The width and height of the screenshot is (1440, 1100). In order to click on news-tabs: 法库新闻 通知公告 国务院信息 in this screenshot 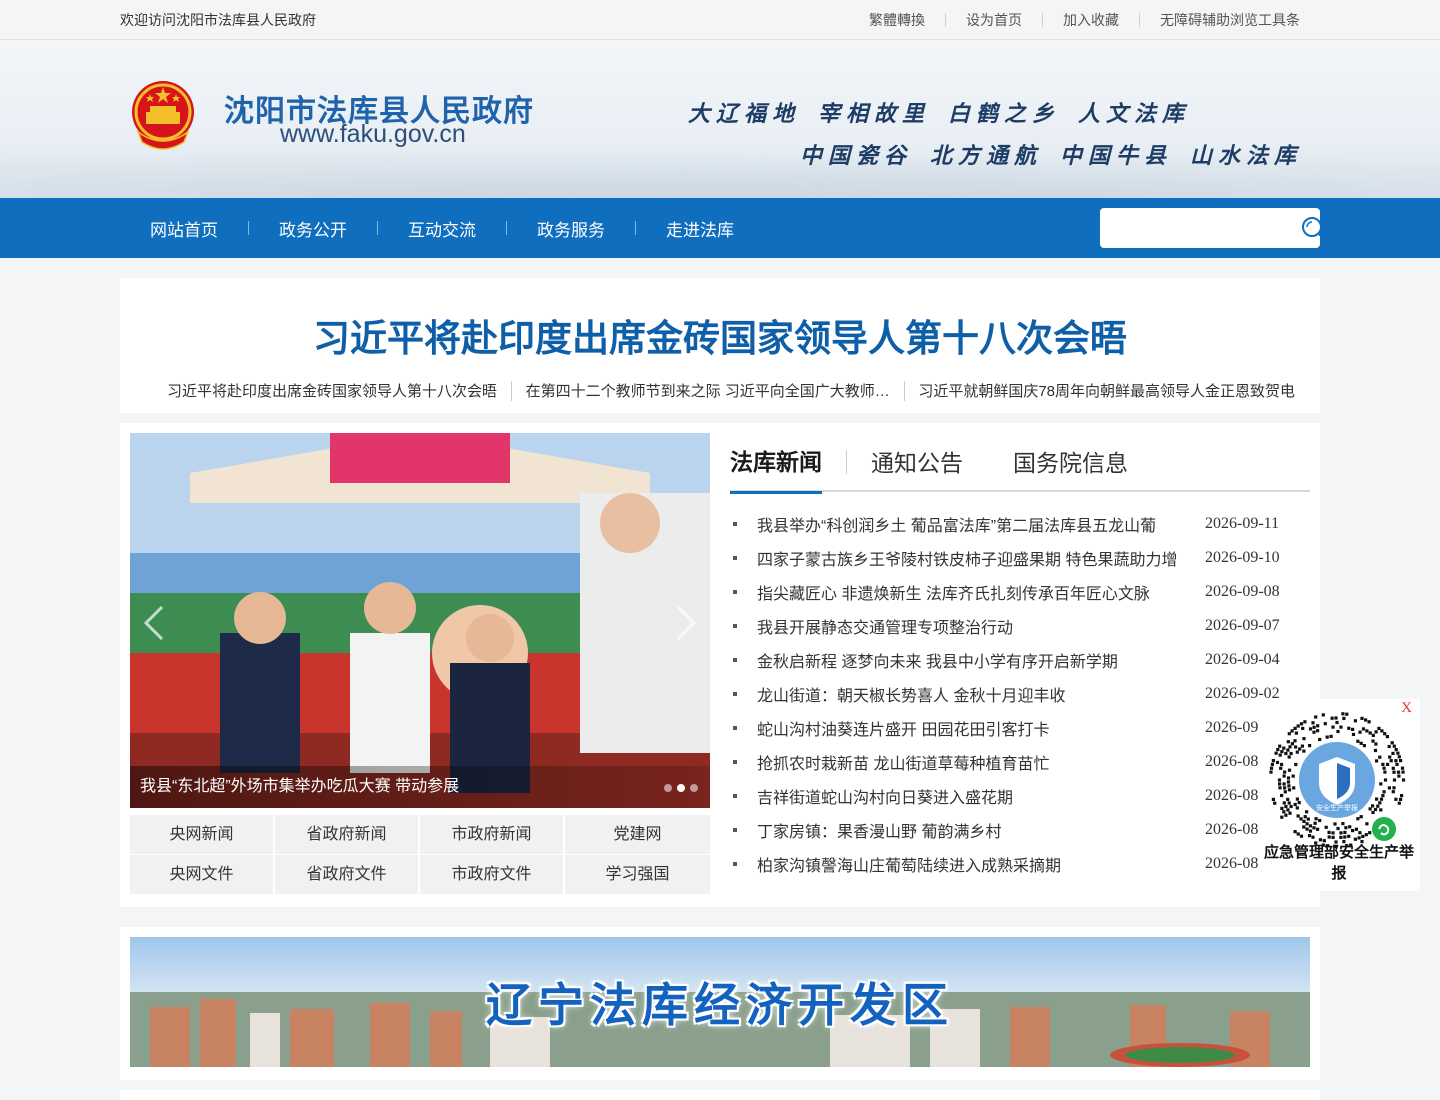, I will do `click(1020, 462)`.